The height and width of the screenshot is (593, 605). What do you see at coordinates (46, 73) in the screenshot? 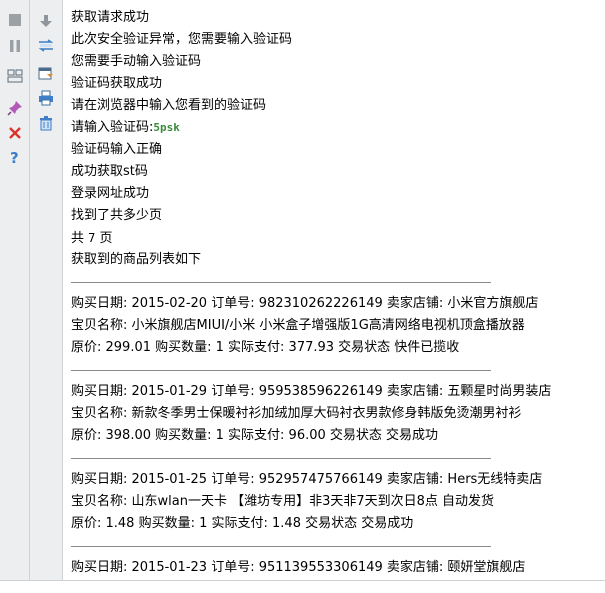
I see `export-icon` at bounding box center [46, 73].